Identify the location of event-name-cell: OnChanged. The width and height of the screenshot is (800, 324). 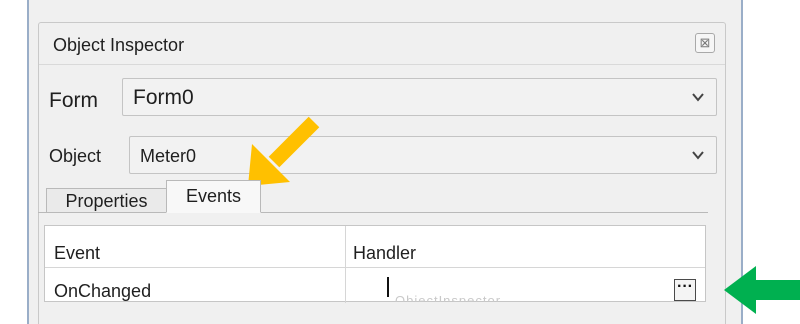
(102, 291).